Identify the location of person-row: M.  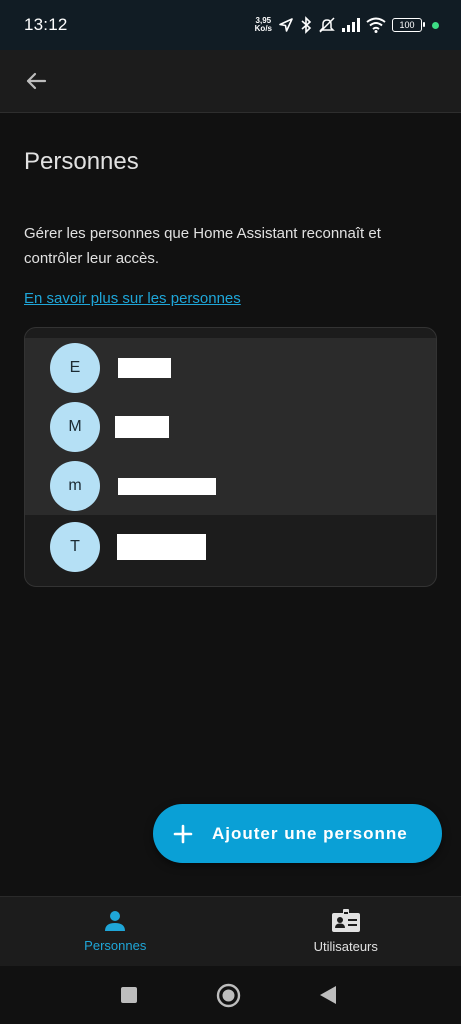
(230, 427).